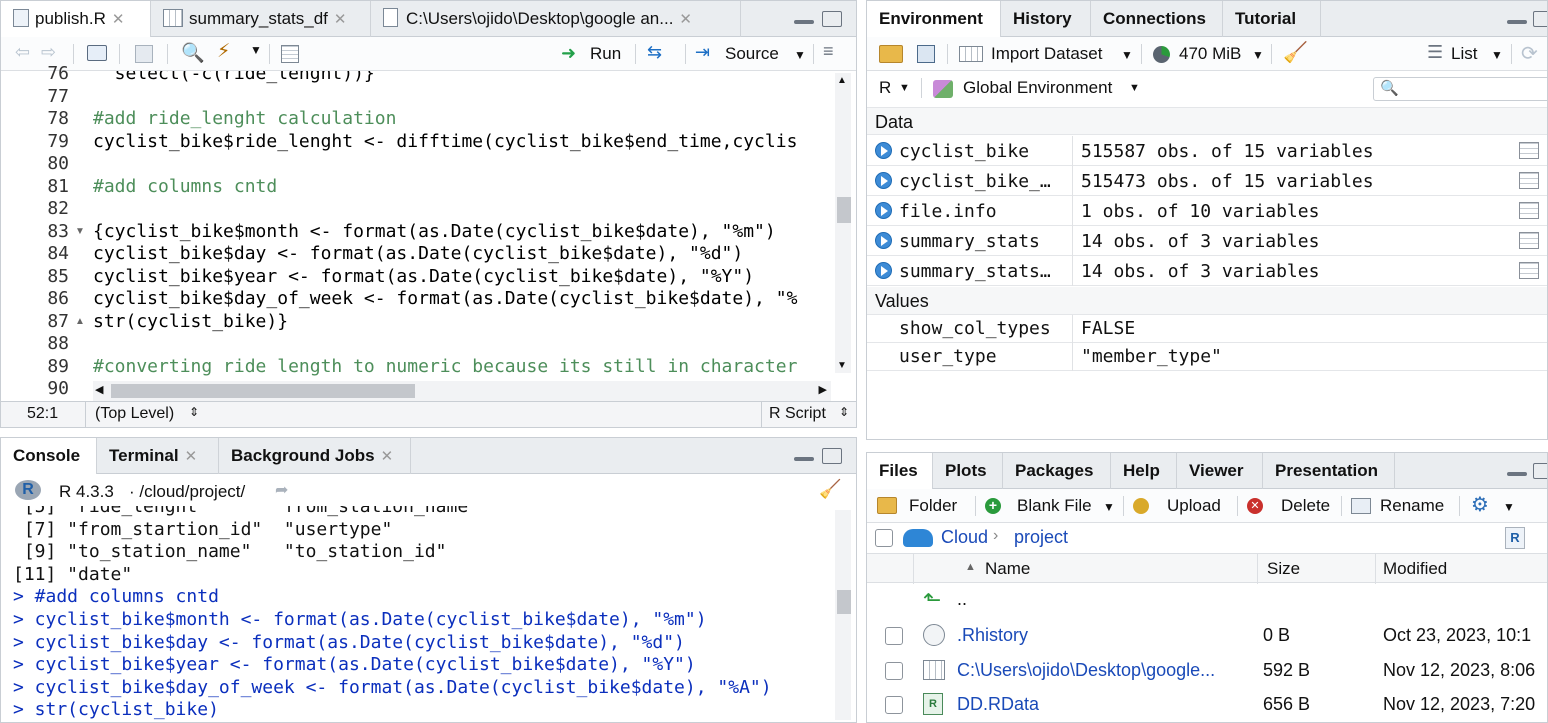 This screenshot has width=1548, height=723. What do you see at coordinates (97, 53) in the screenshot?
I see `show-in-window-icon` at bounding box center [97, 53].